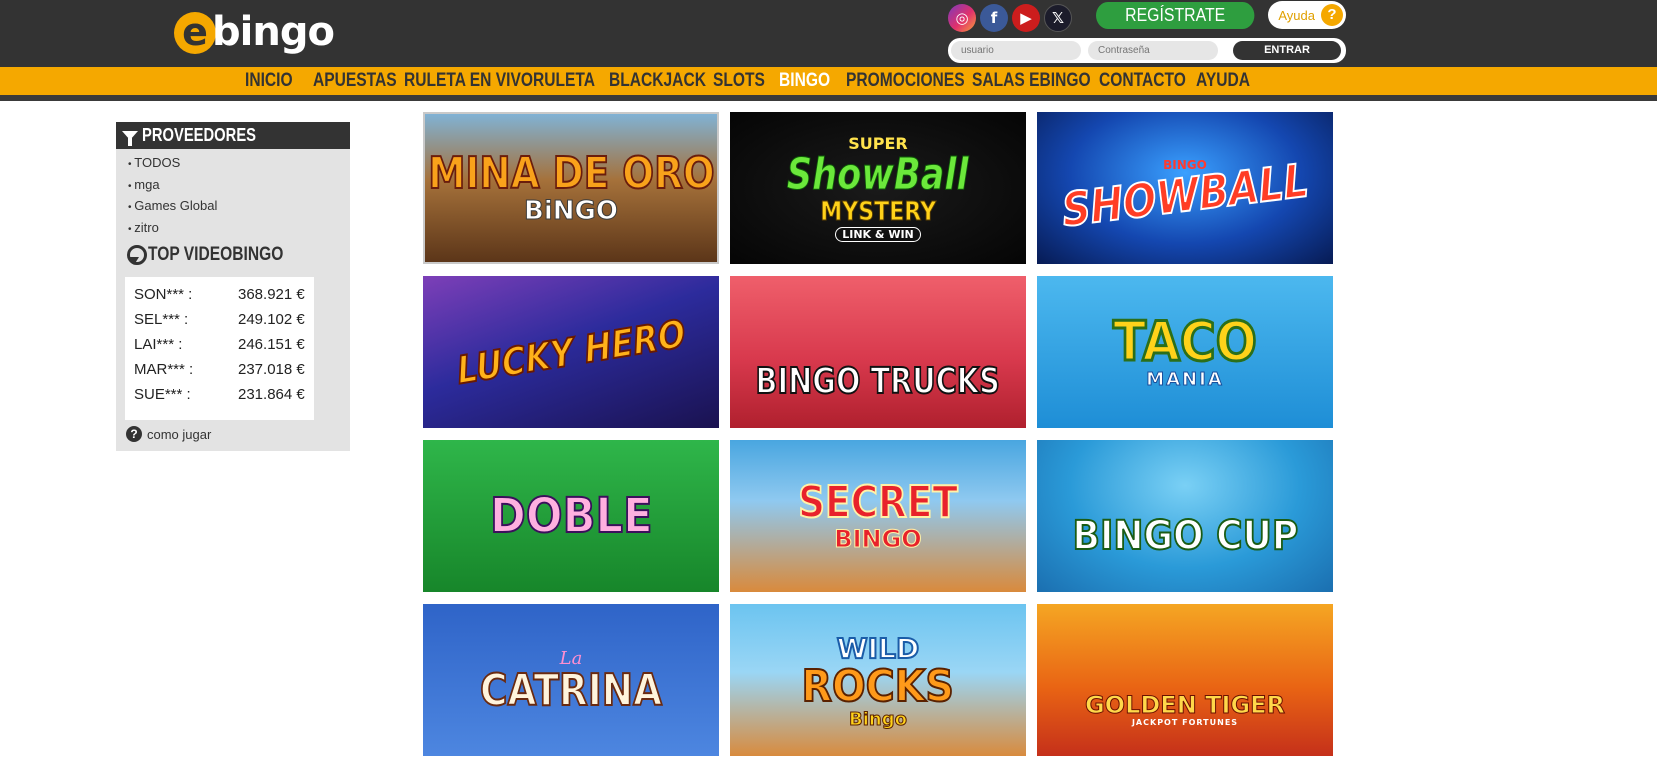 The height and width of the screenshot is (766, 1657). Describe the element at coordinates (355, 81) in the screenshot. I see `nav-item-apuestas: APUESTAS` at that location.